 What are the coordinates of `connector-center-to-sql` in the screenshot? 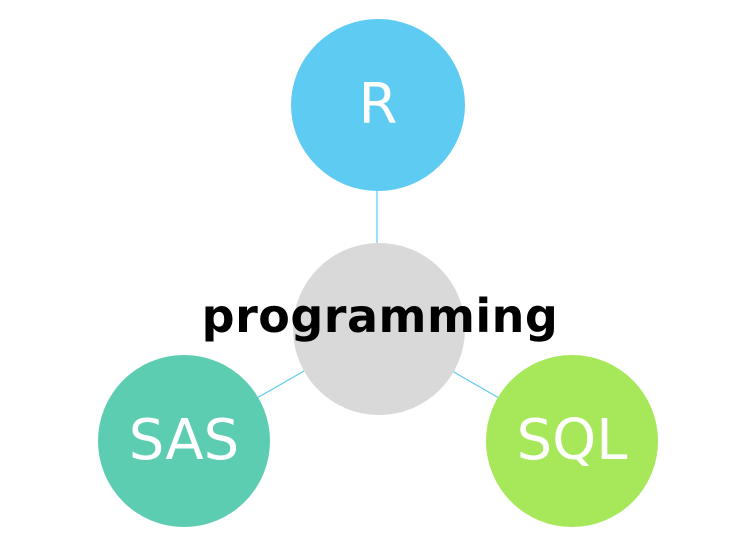 It's located at (475, 384).